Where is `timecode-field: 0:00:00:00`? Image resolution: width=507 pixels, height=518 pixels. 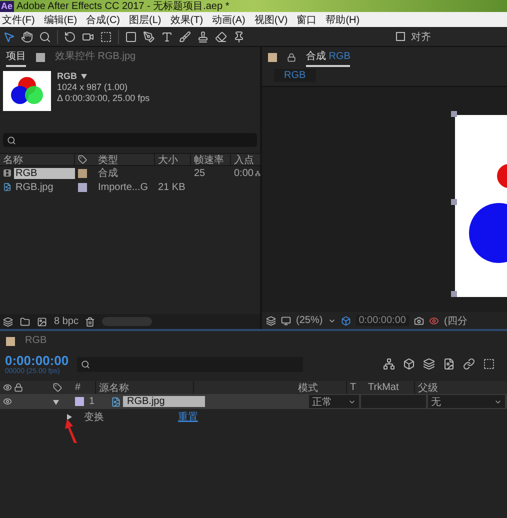
timecode-field: 0:00:00:00 is located at coordinates (382, 320).